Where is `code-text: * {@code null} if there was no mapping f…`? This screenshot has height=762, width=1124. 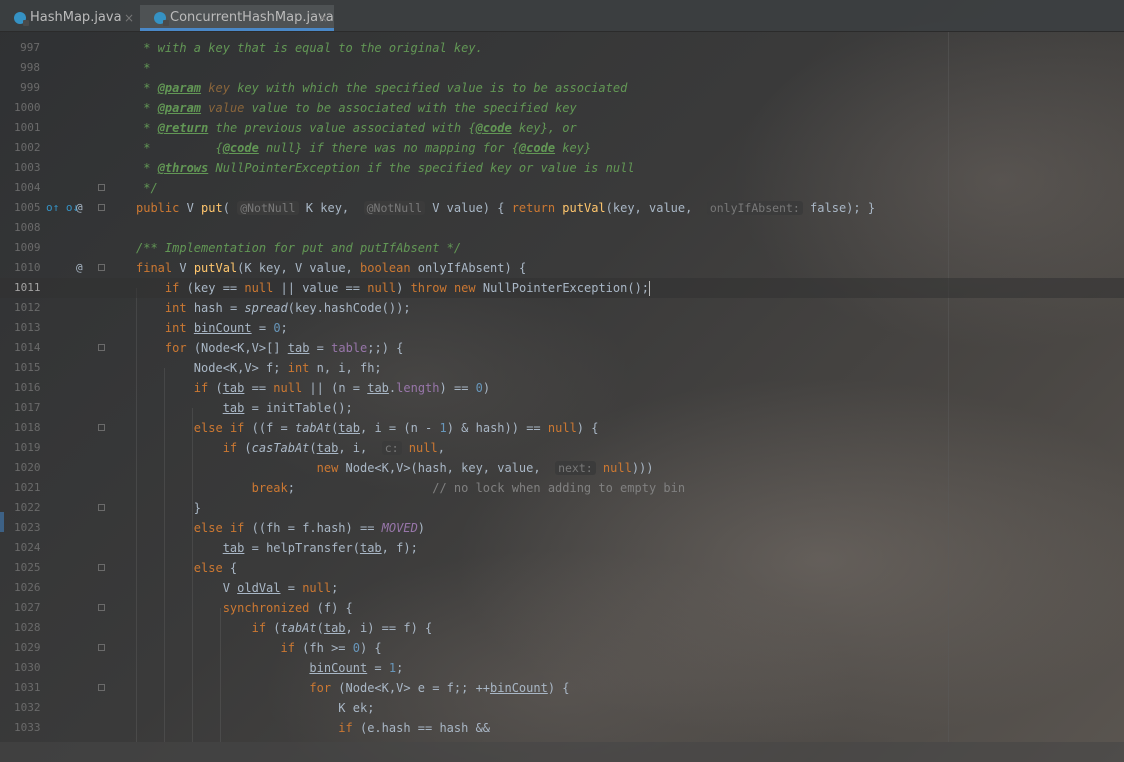
code-text: * {@code null} if there was no mapping f… is located at coordinates (364, 148).